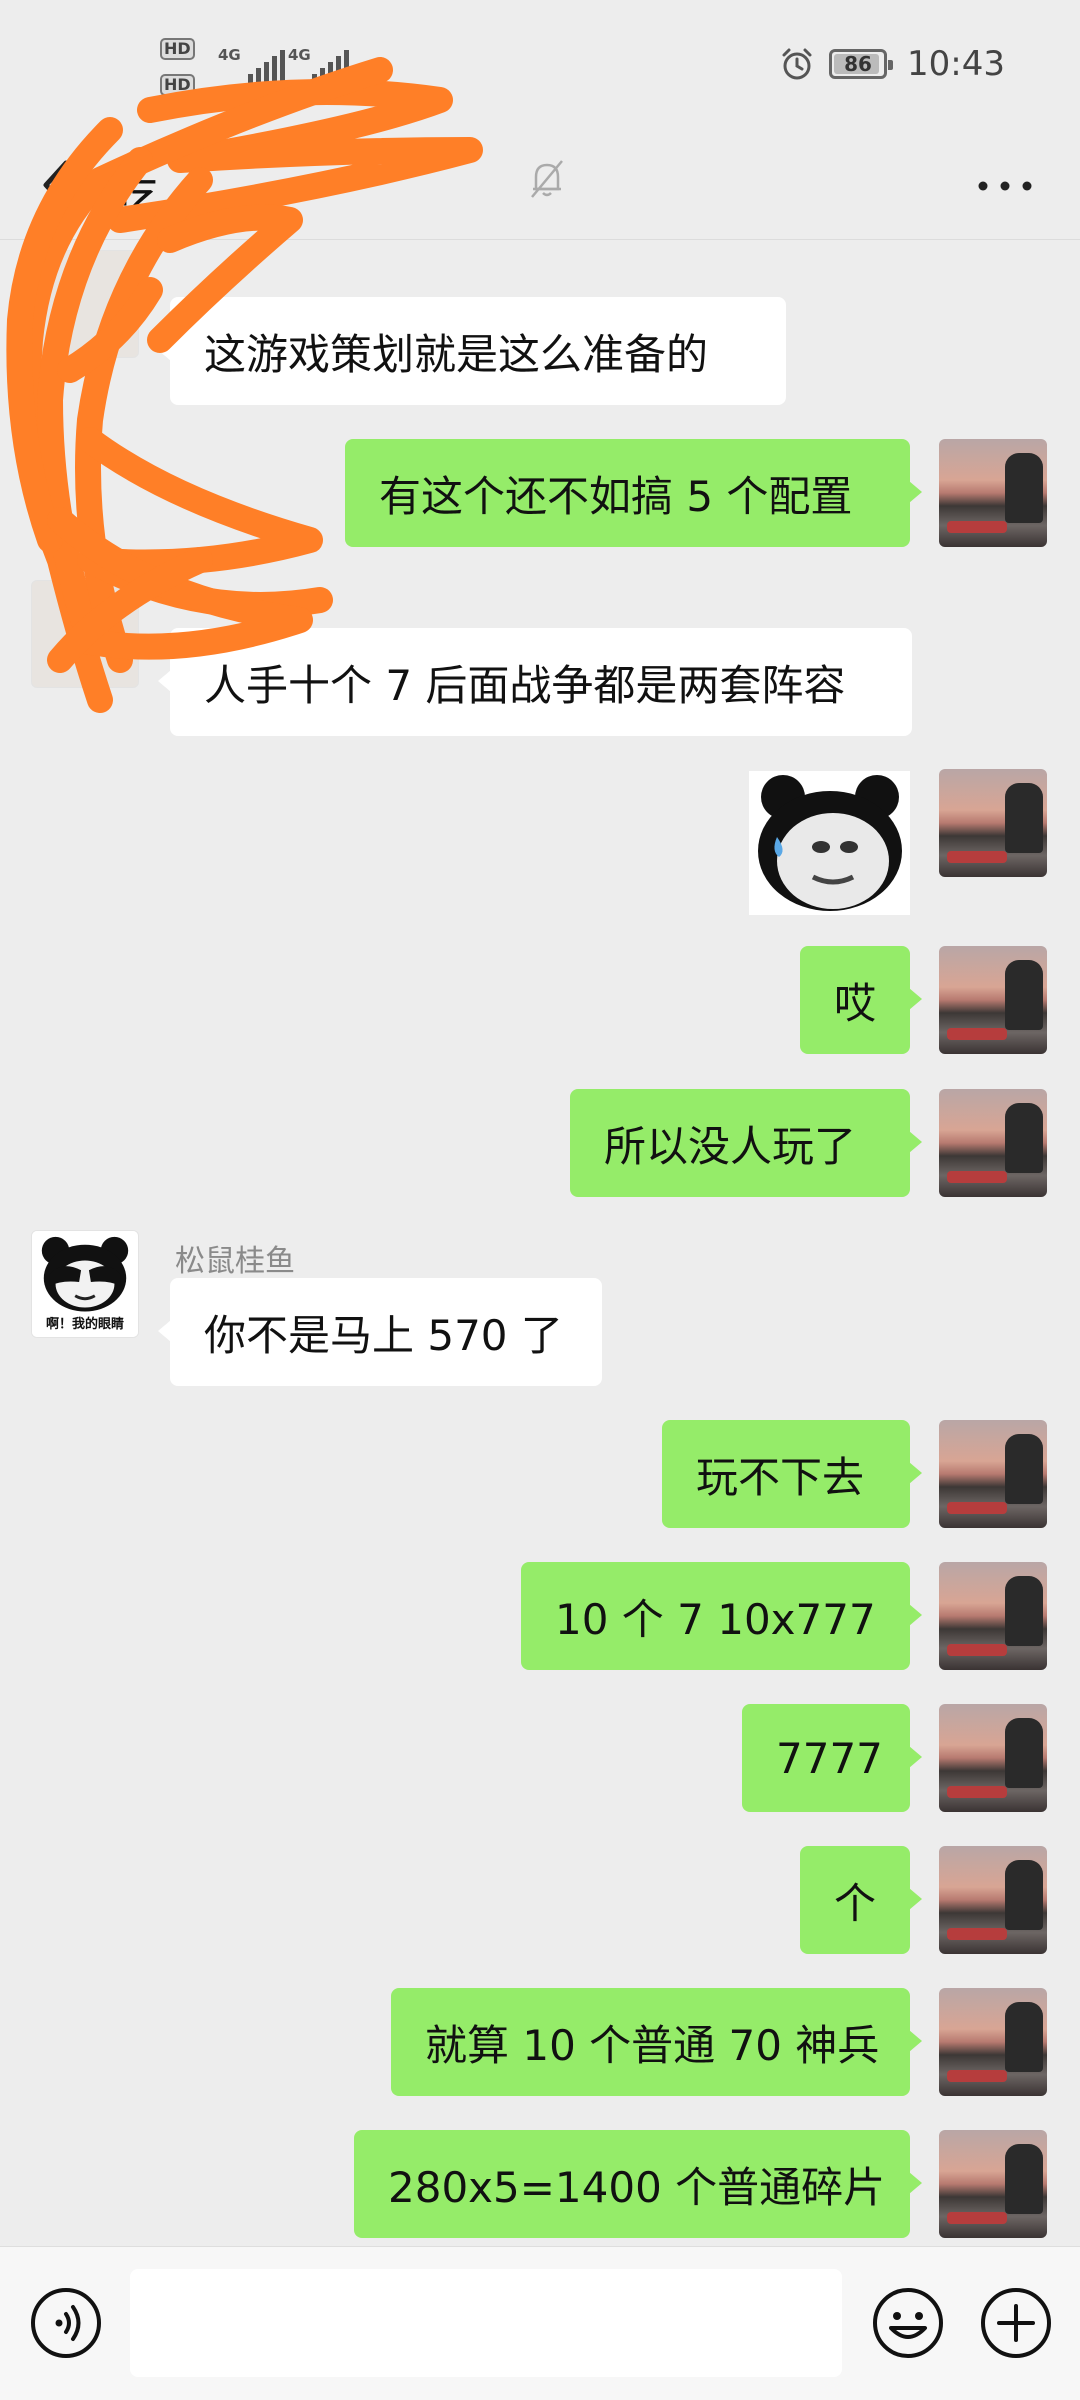  Describe the element at coordinates (797, 64) in the screenshot. I see `alarm-icon` at that location.